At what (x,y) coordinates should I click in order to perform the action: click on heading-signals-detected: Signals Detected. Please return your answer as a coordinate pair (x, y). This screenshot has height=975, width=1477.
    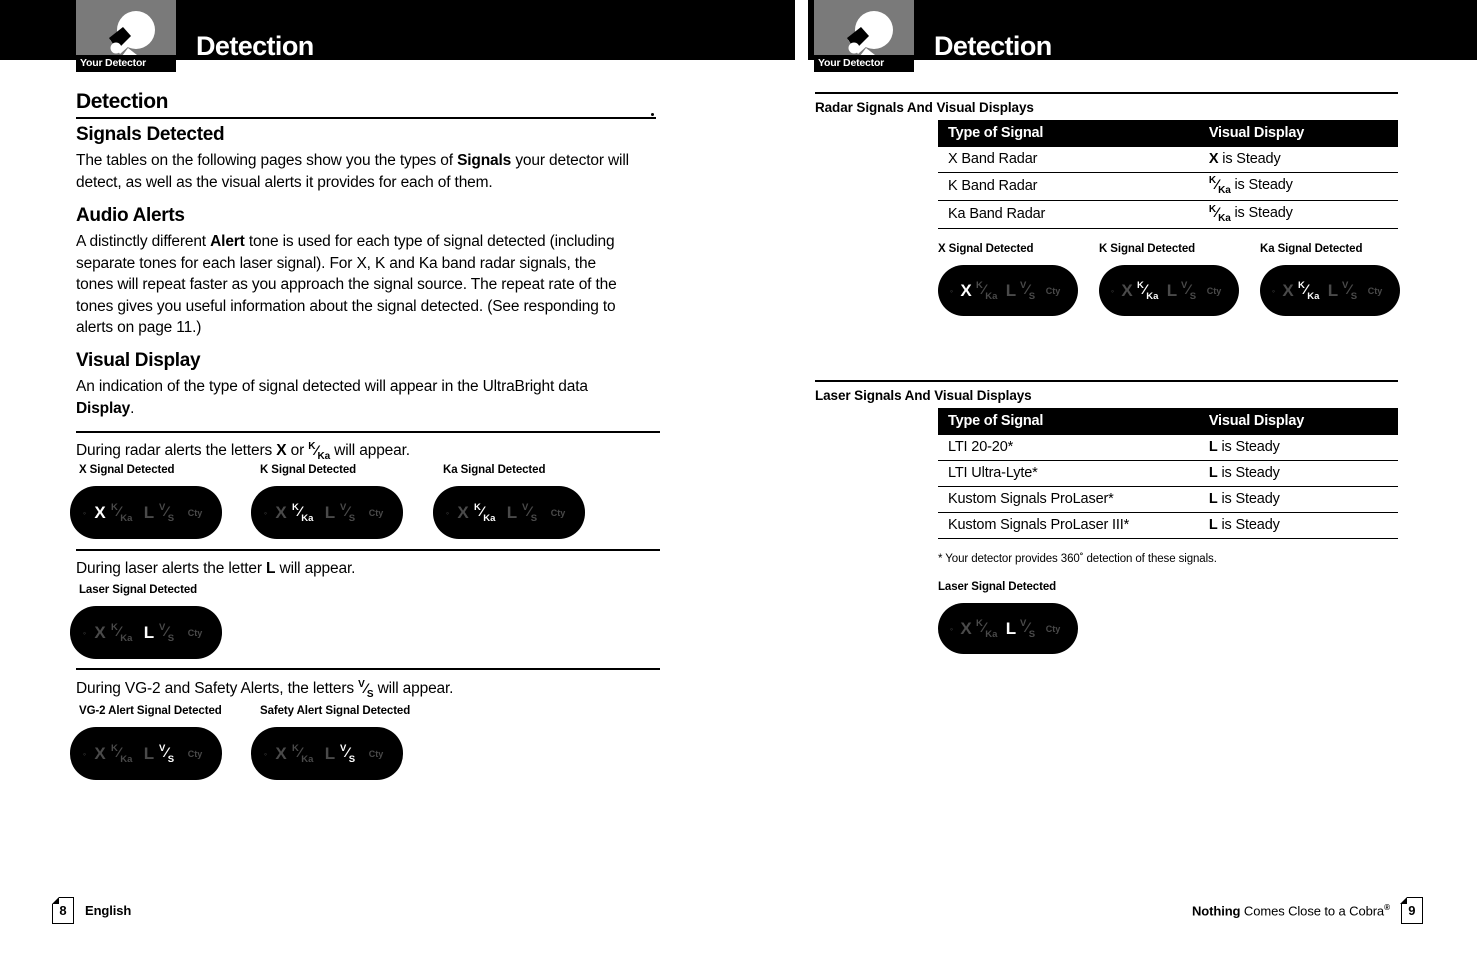
    Looking at the image, I should click on (150, 134).